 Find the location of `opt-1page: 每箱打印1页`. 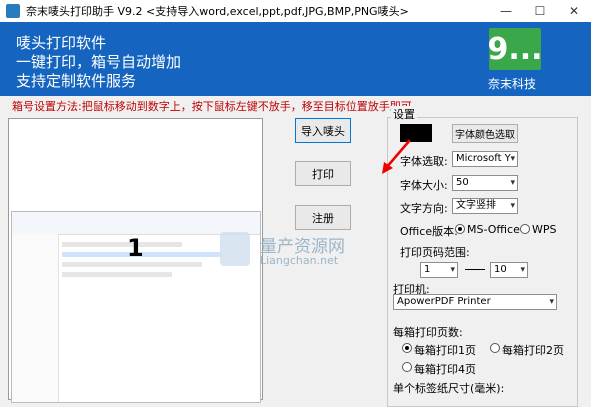

opt-1page: 每箱打印1页 is located at coordinates (445, 350).